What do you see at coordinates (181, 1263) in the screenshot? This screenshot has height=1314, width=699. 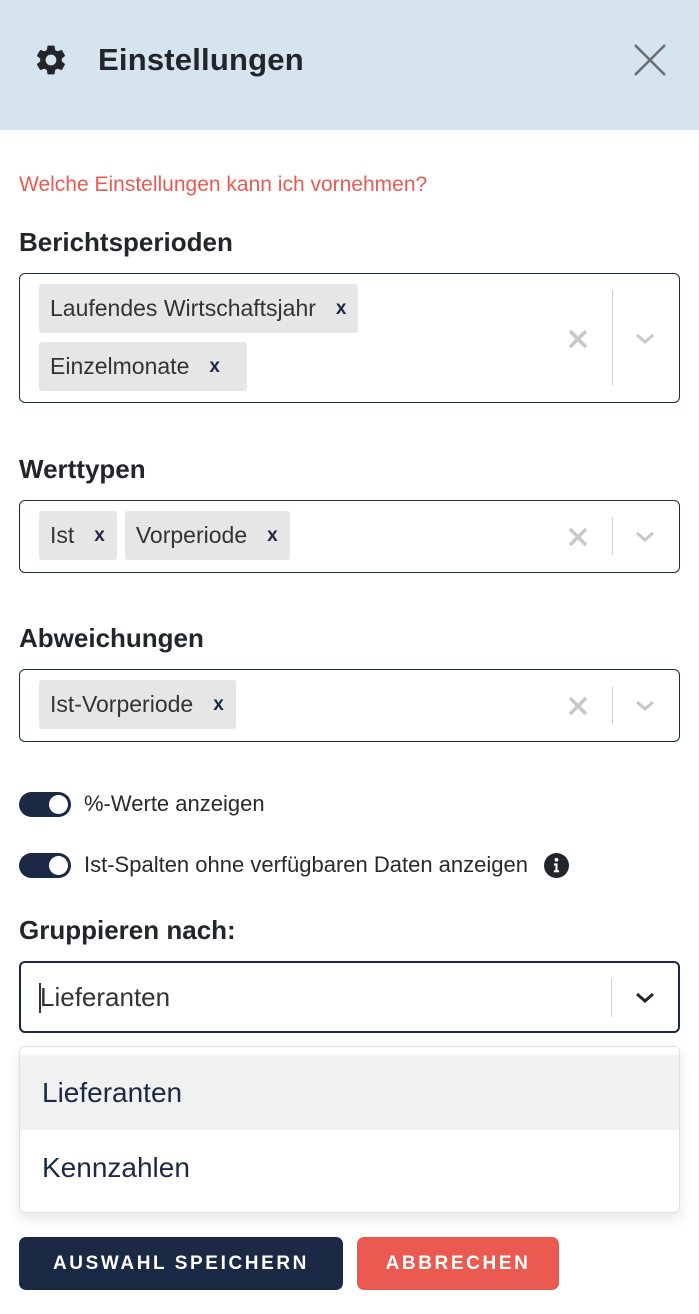 I see `save-button: AUSWAHL SPEICHERN` at bounding box center [181, 1263].